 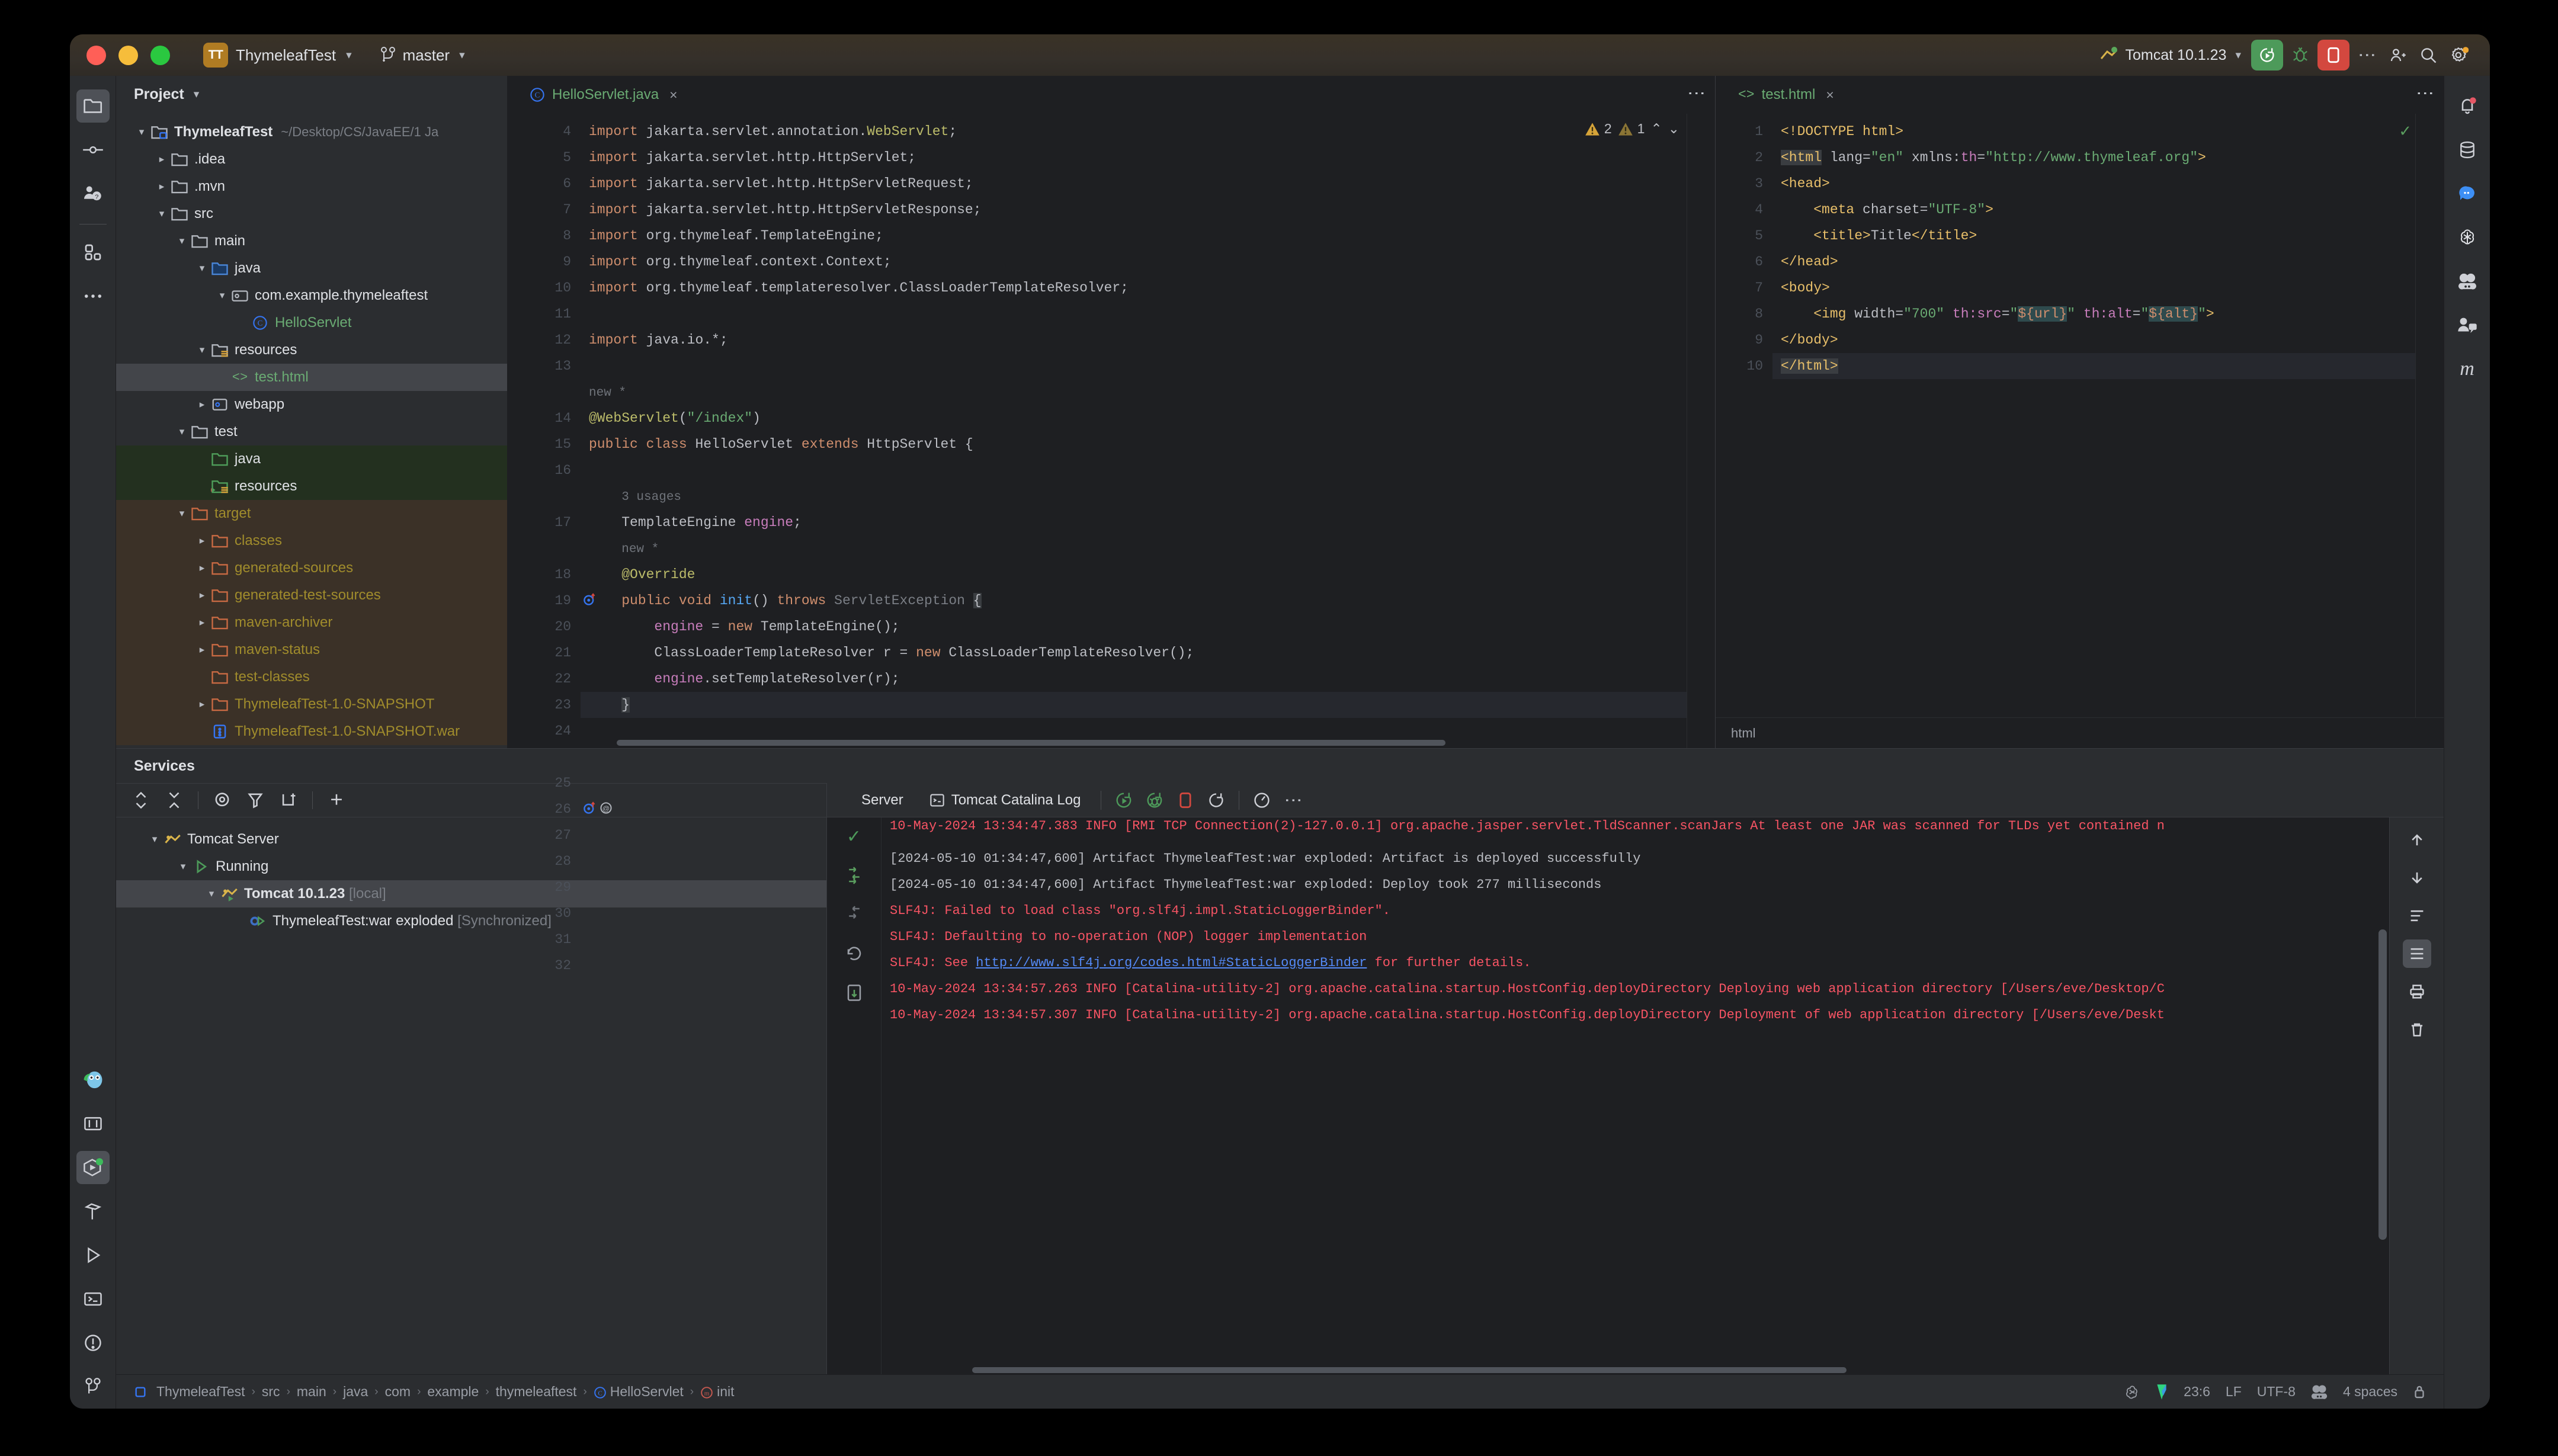 What do you see at coordinates (312, 186) in the screenshot?
I see `tree-node: ▸ .mvn` at bounding box center [312, 186].